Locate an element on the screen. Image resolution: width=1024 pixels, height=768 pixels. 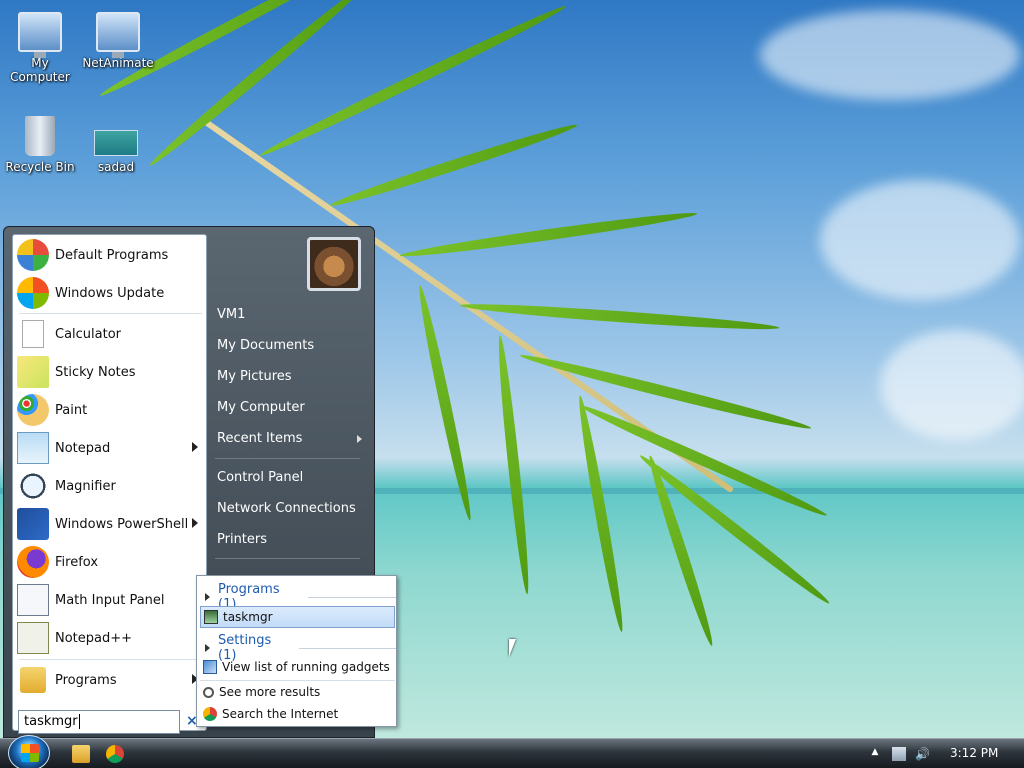
desktop-icon-label: sadad is located at coordinates (116, 167).